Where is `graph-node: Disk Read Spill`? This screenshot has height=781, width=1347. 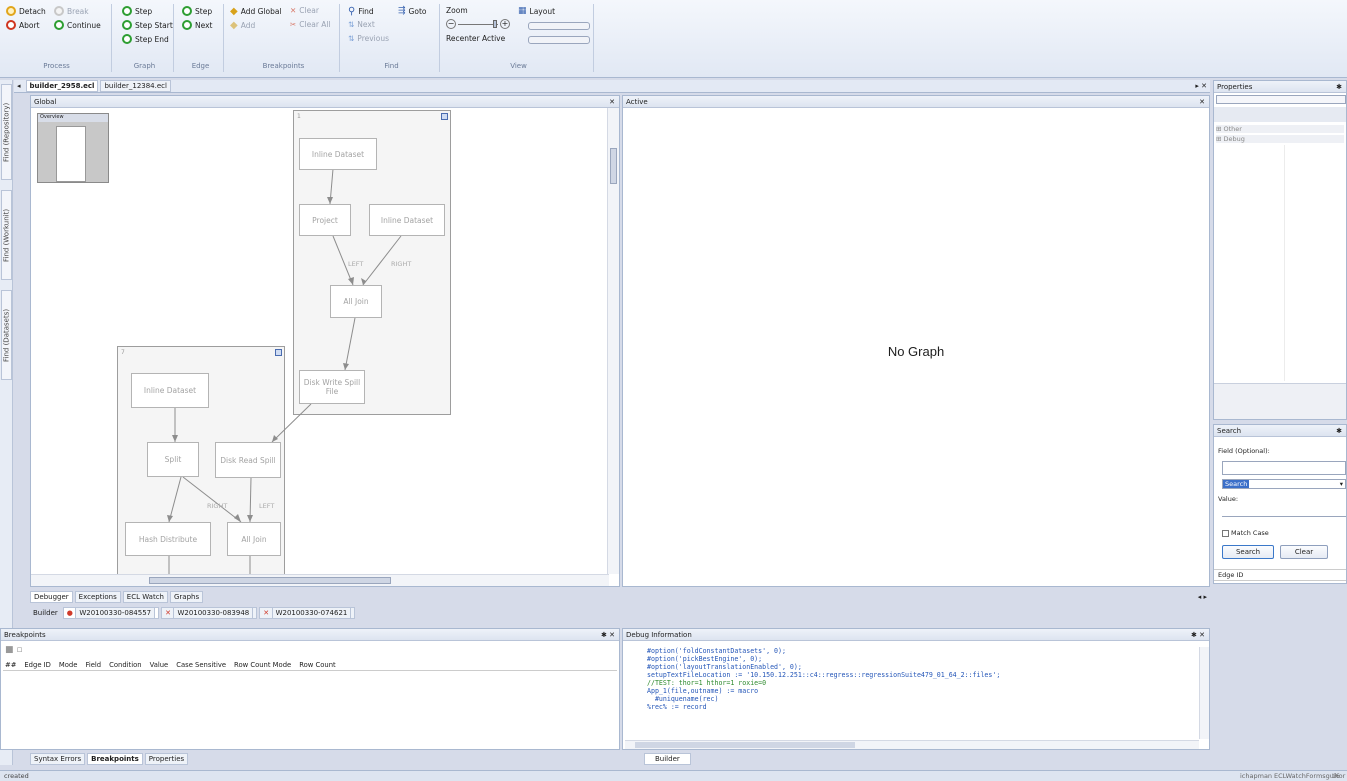
graph-node: Disk Read Spill is located at coordinates (248, 460).